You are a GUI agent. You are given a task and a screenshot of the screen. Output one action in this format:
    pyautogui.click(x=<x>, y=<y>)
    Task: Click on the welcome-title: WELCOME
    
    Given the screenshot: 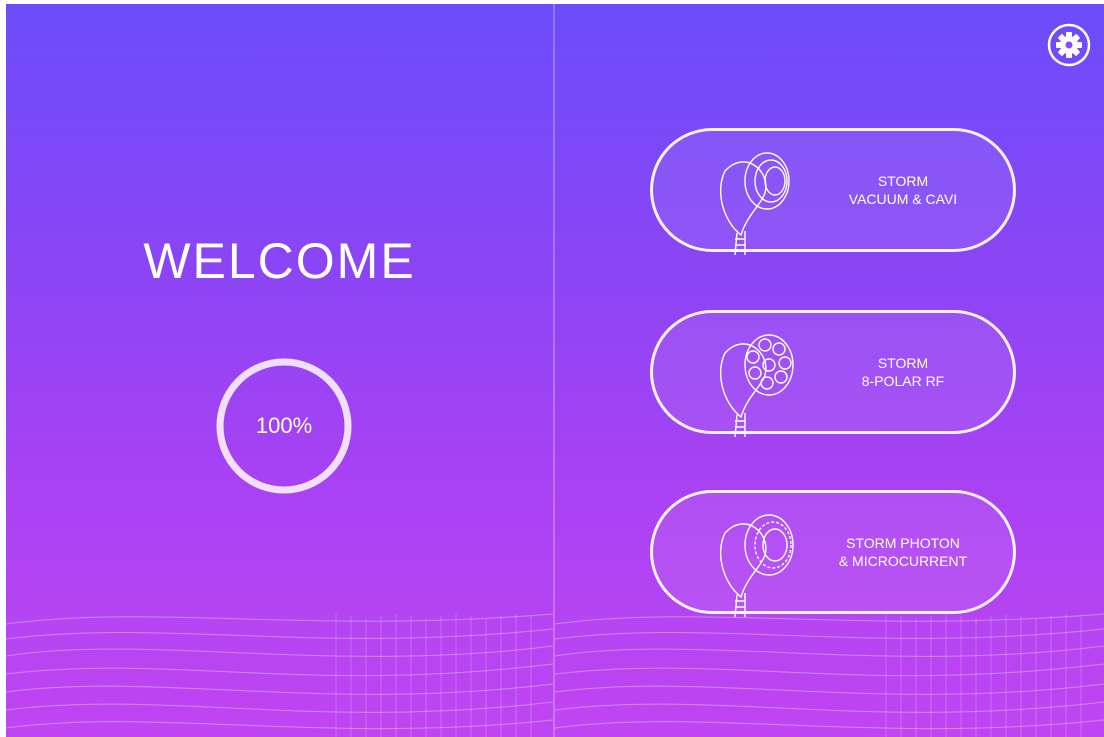 What is the action you would take?
    pyautogui.click(x=279, y=261)
    